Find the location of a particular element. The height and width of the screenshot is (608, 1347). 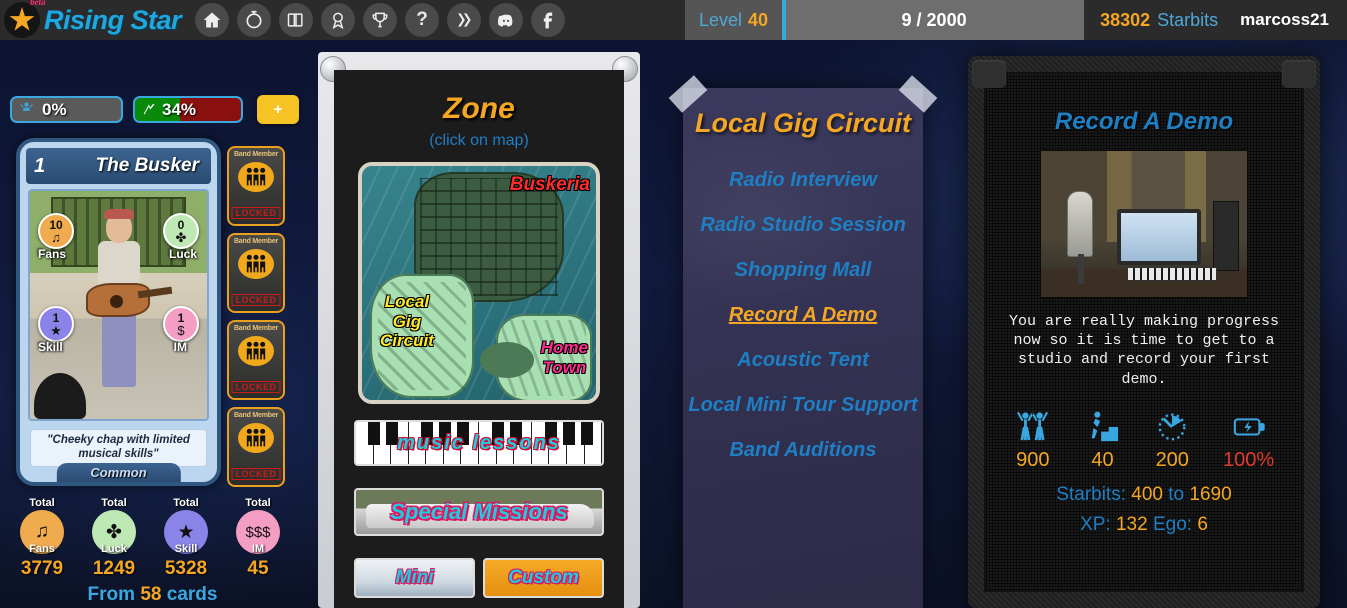

card-stat-fans-label: Fans is located at coordinates (52, 254).